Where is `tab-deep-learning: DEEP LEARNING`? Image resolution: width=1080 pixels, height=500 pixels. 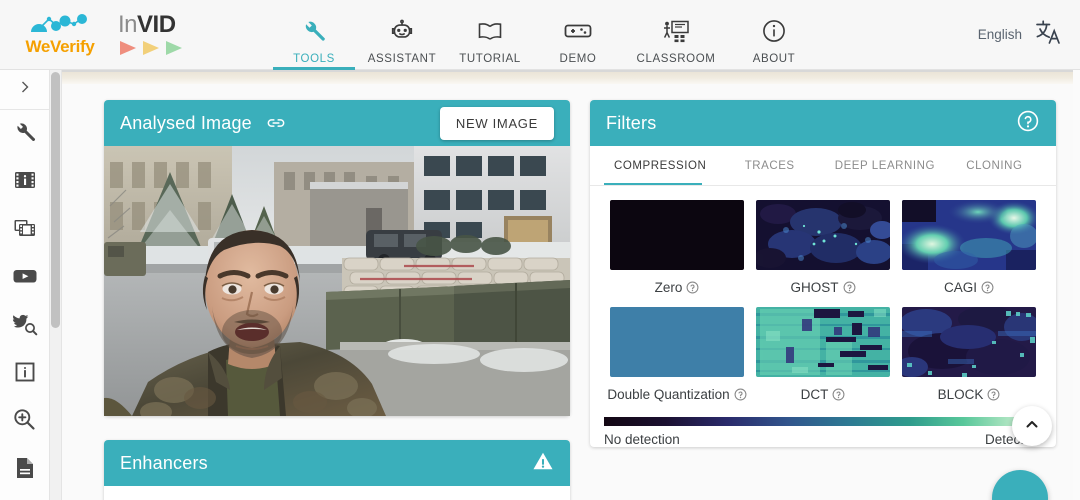
tab-deep-learning: DEEP LEARNING is located at coordinates (885, 165).